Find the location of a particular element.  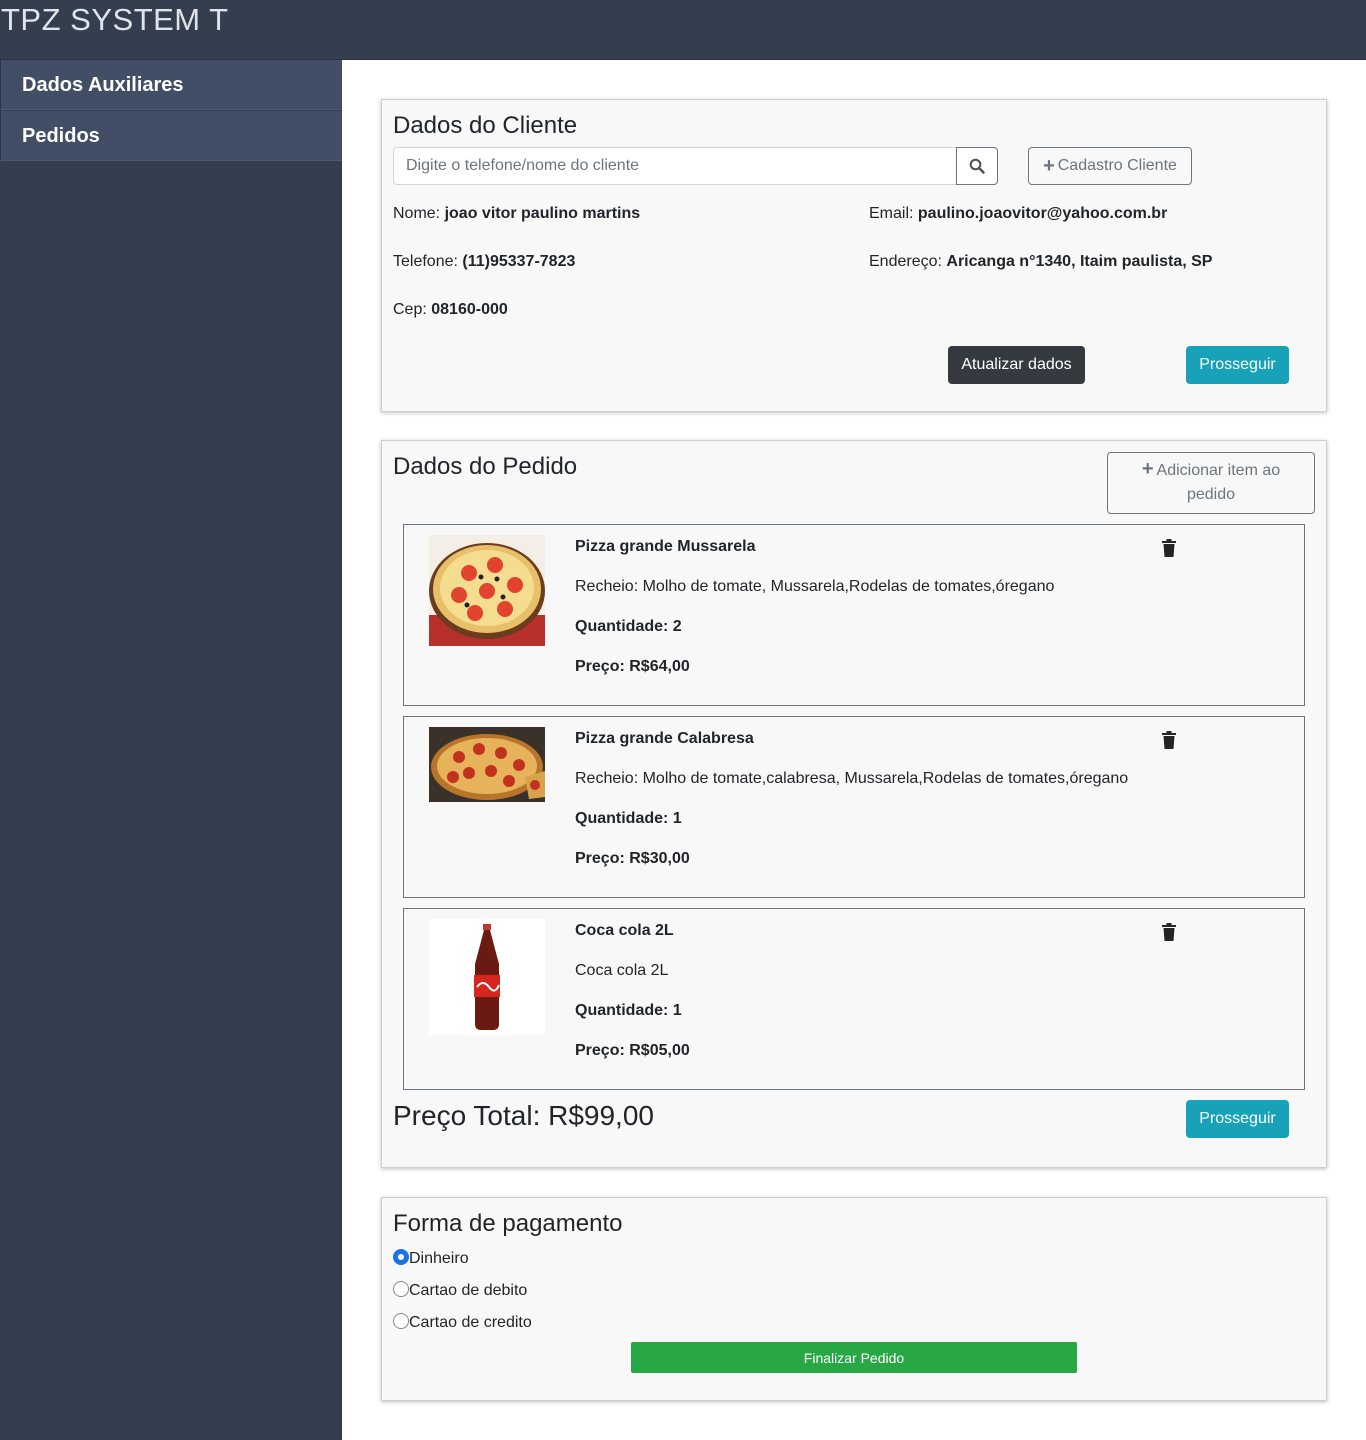

payment-option-dinheiro: Dinheiro is located at coordinates (431, 1258).